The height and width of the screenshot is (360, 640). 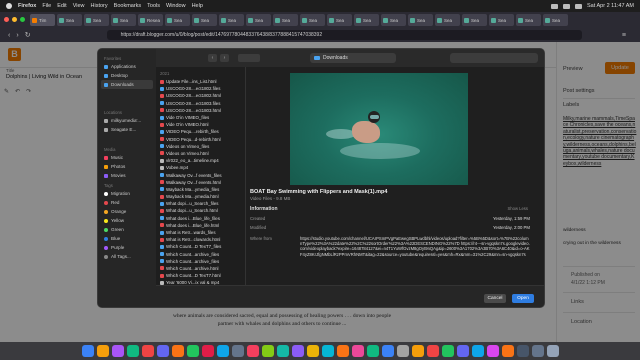 What do you see at coordinates (353, 58) in the screenshot?
I see `folder-selector: Downloads` at bounding box center [353, 58].